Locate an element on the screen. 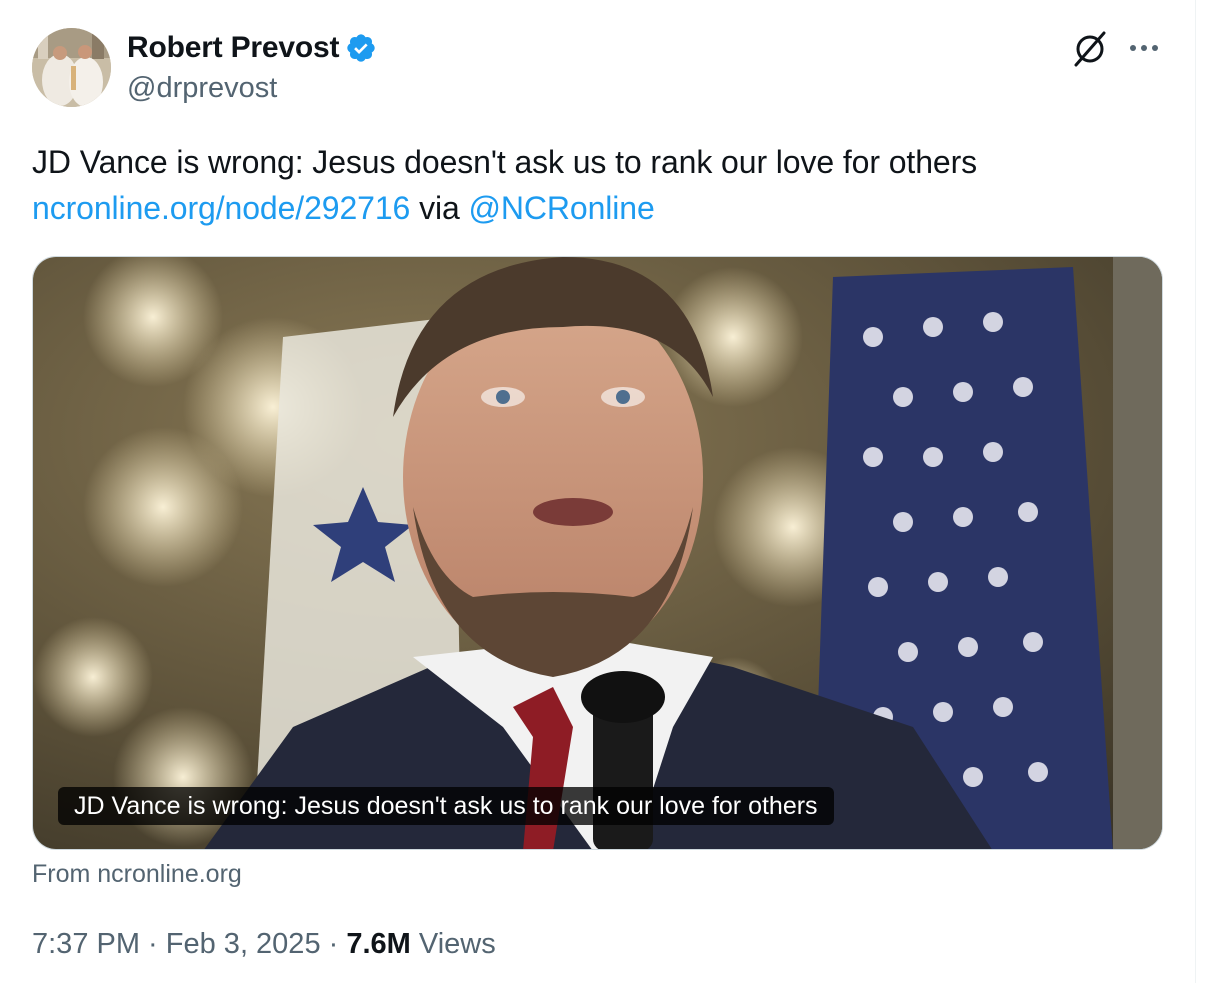  tweet-date: Feb 3, 2025 is located at coordinates (243, 944).